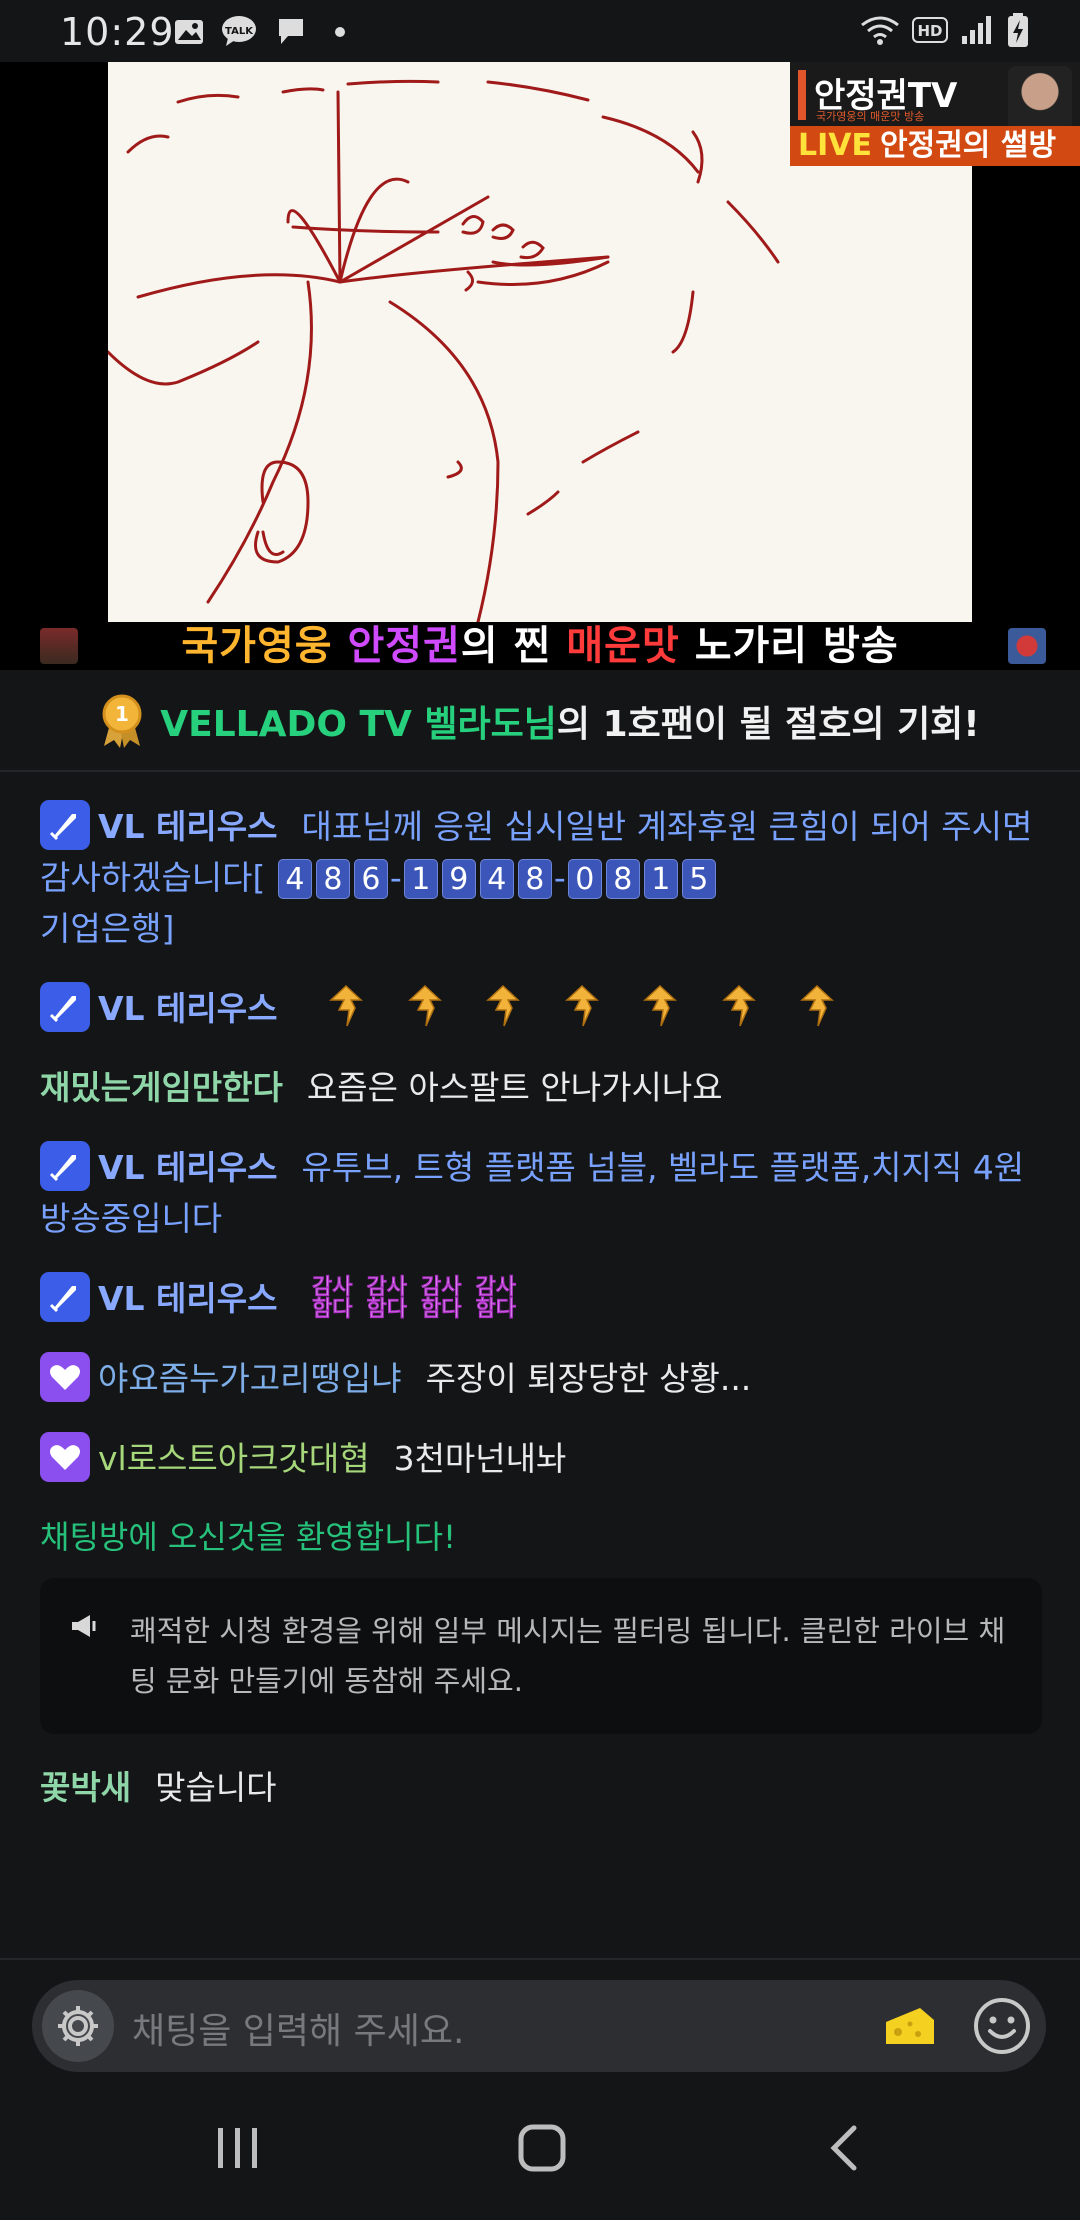 Image resolution: width=1080 pixels, height=2220 pixels. I want to click on welcome-message: 채팅방에 오신것을 환영합니다!, so click(248, 1537).